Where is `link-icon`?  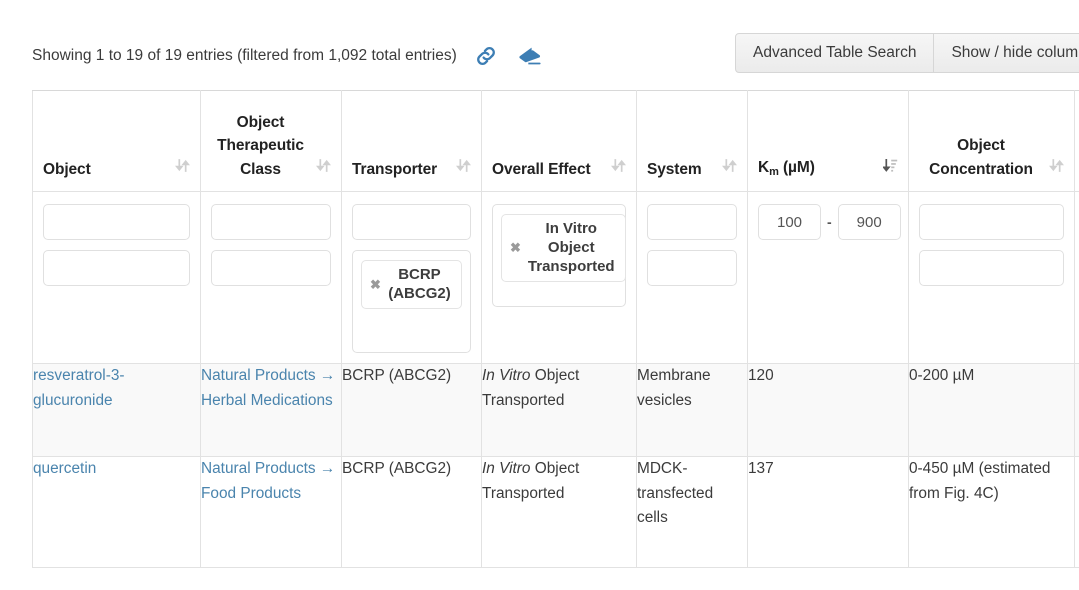 link-icon is located at coordinates (486, 56).